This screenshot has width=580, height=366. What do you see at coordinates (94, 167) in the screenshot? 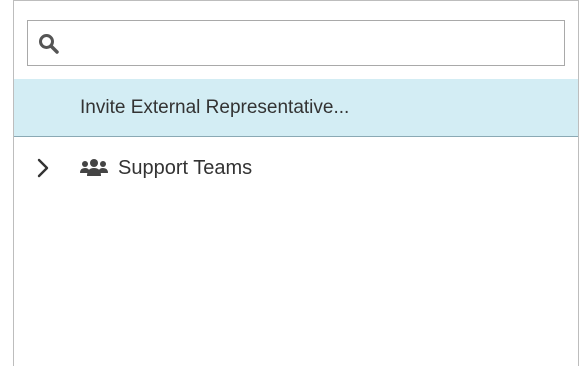
I see `users-group-icon` at bounding box center [94, 167].